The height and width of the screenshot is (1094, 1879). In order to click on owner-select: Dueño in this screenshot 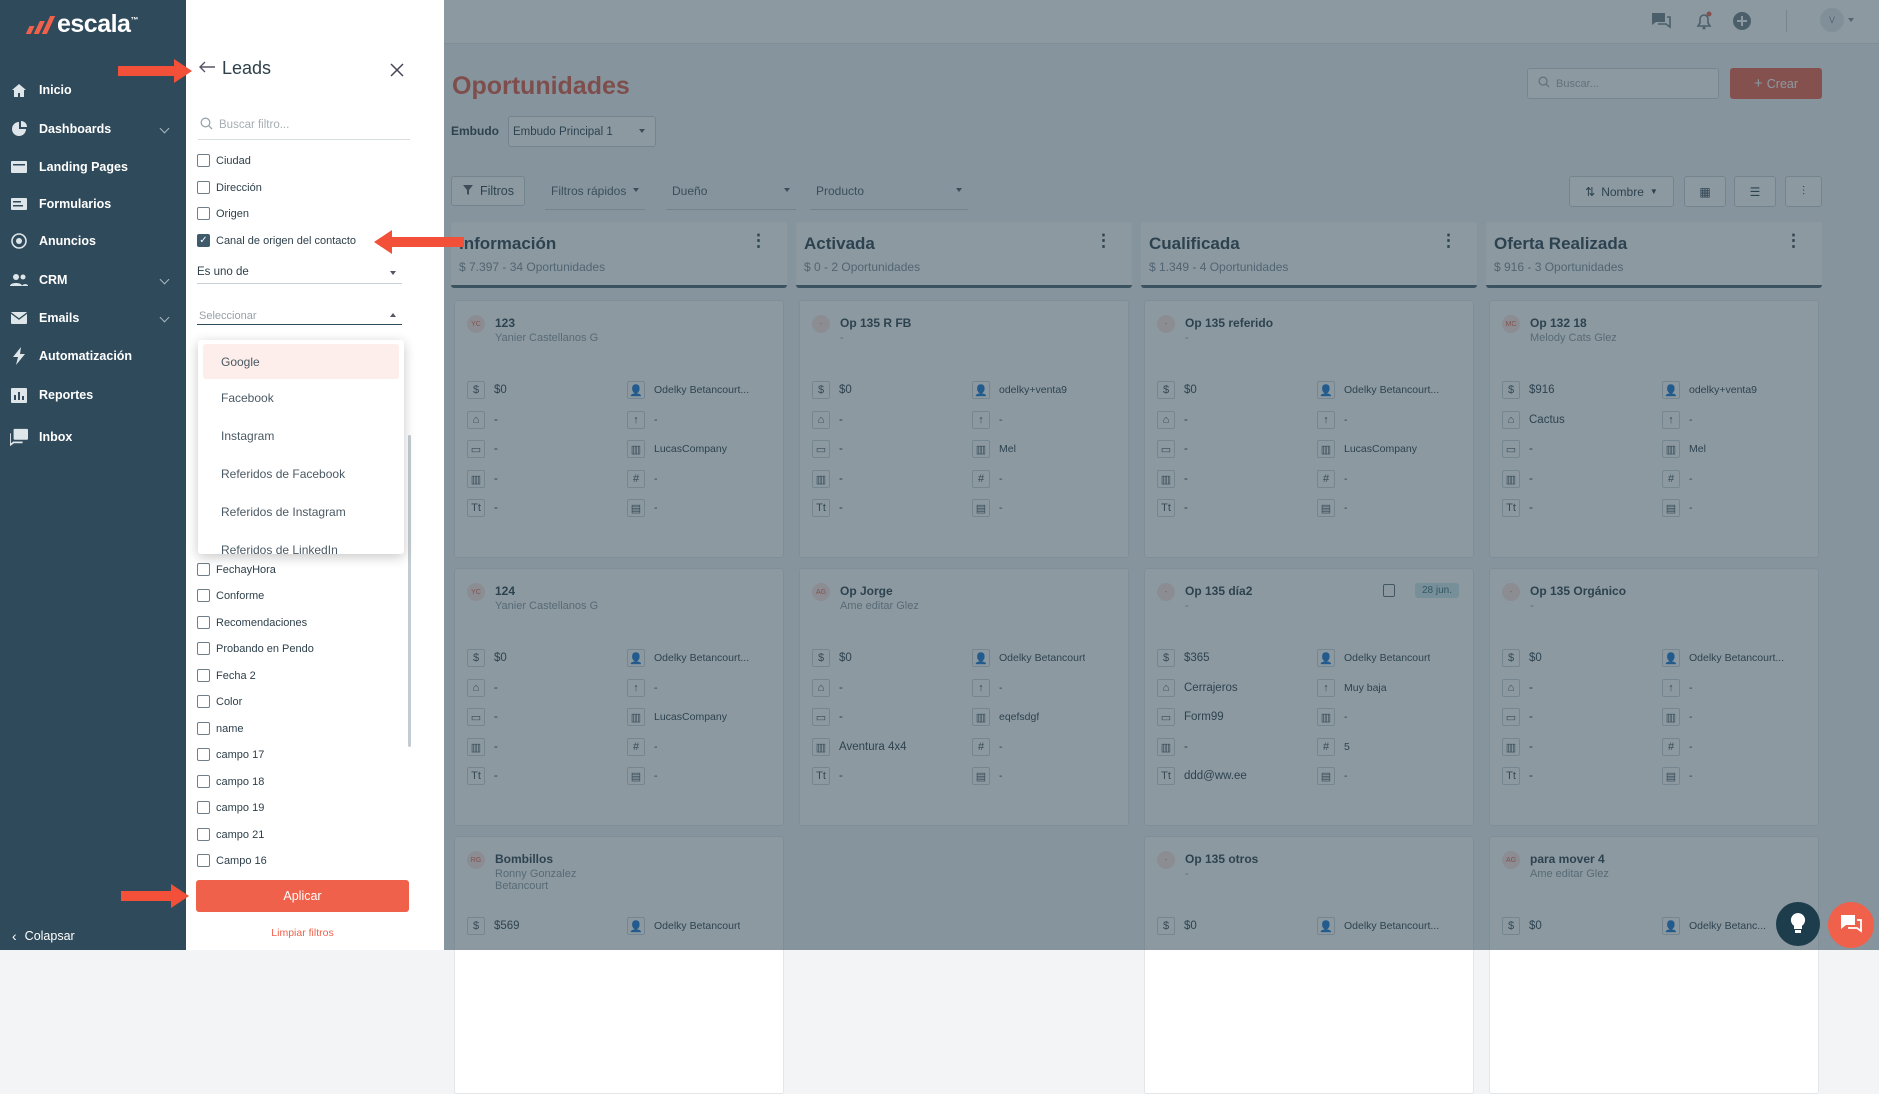, I will do `click(731, 193)`.